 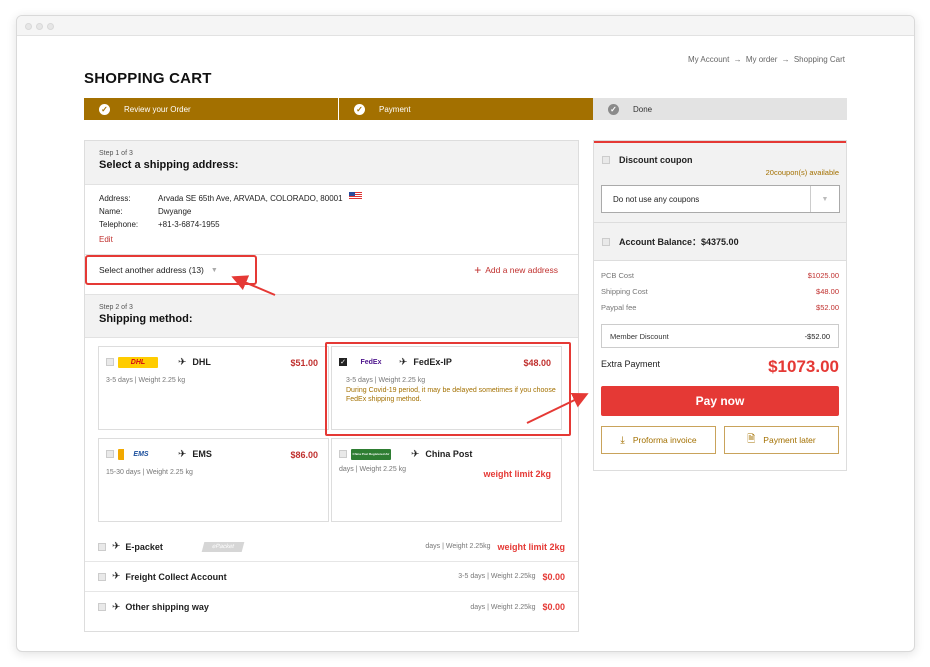 I want to click on arrow-to-select-address, so click(x=253, y=285).